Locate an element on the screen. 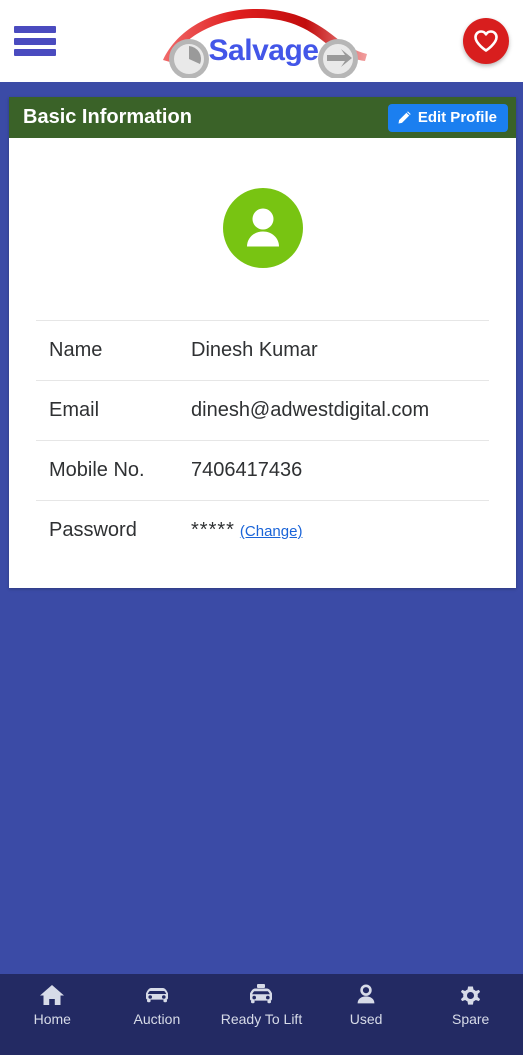  brand-logo: Salvage is located at coordinates (264, 41).